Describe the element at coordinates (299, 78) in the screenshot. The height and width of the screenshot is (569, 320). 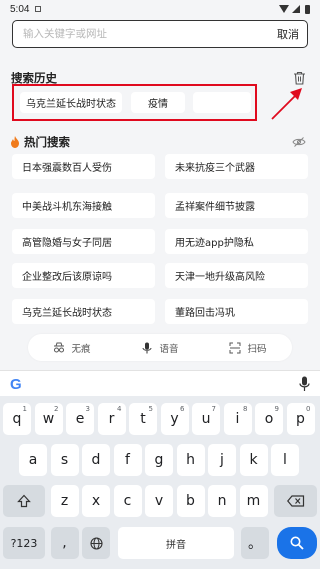
I see `trash-icon` at that location.